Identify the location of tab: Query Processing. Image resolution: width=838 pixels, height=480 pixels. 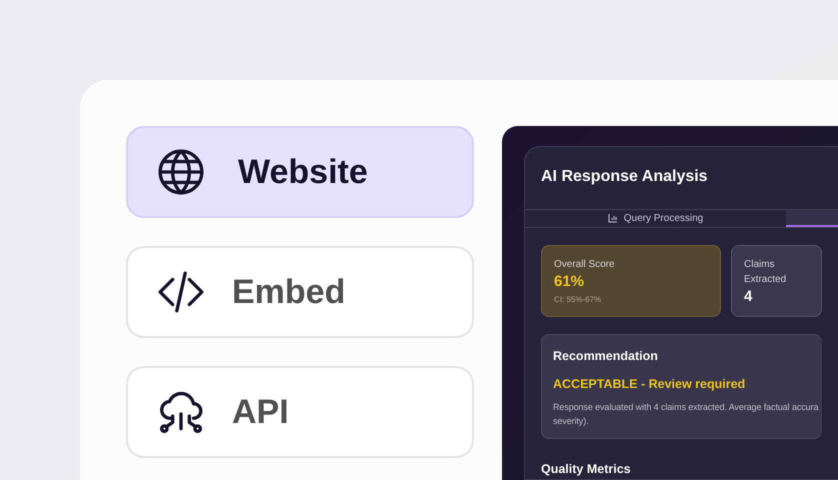
(655, 218).